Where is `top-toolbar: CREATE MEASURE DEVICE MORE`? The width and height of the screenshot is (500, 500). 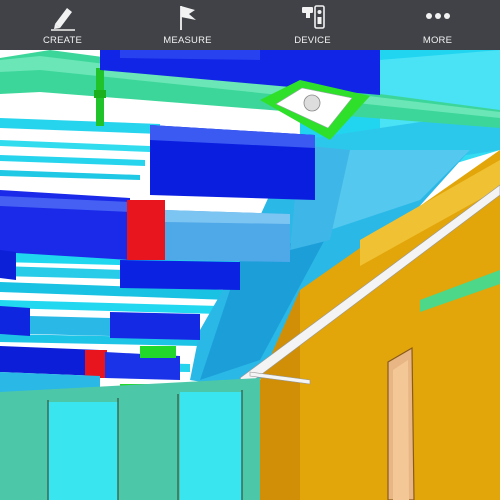 top-toolbar: CREATE MEASURE DEVICE MORE is located at coordinates (250, 25).